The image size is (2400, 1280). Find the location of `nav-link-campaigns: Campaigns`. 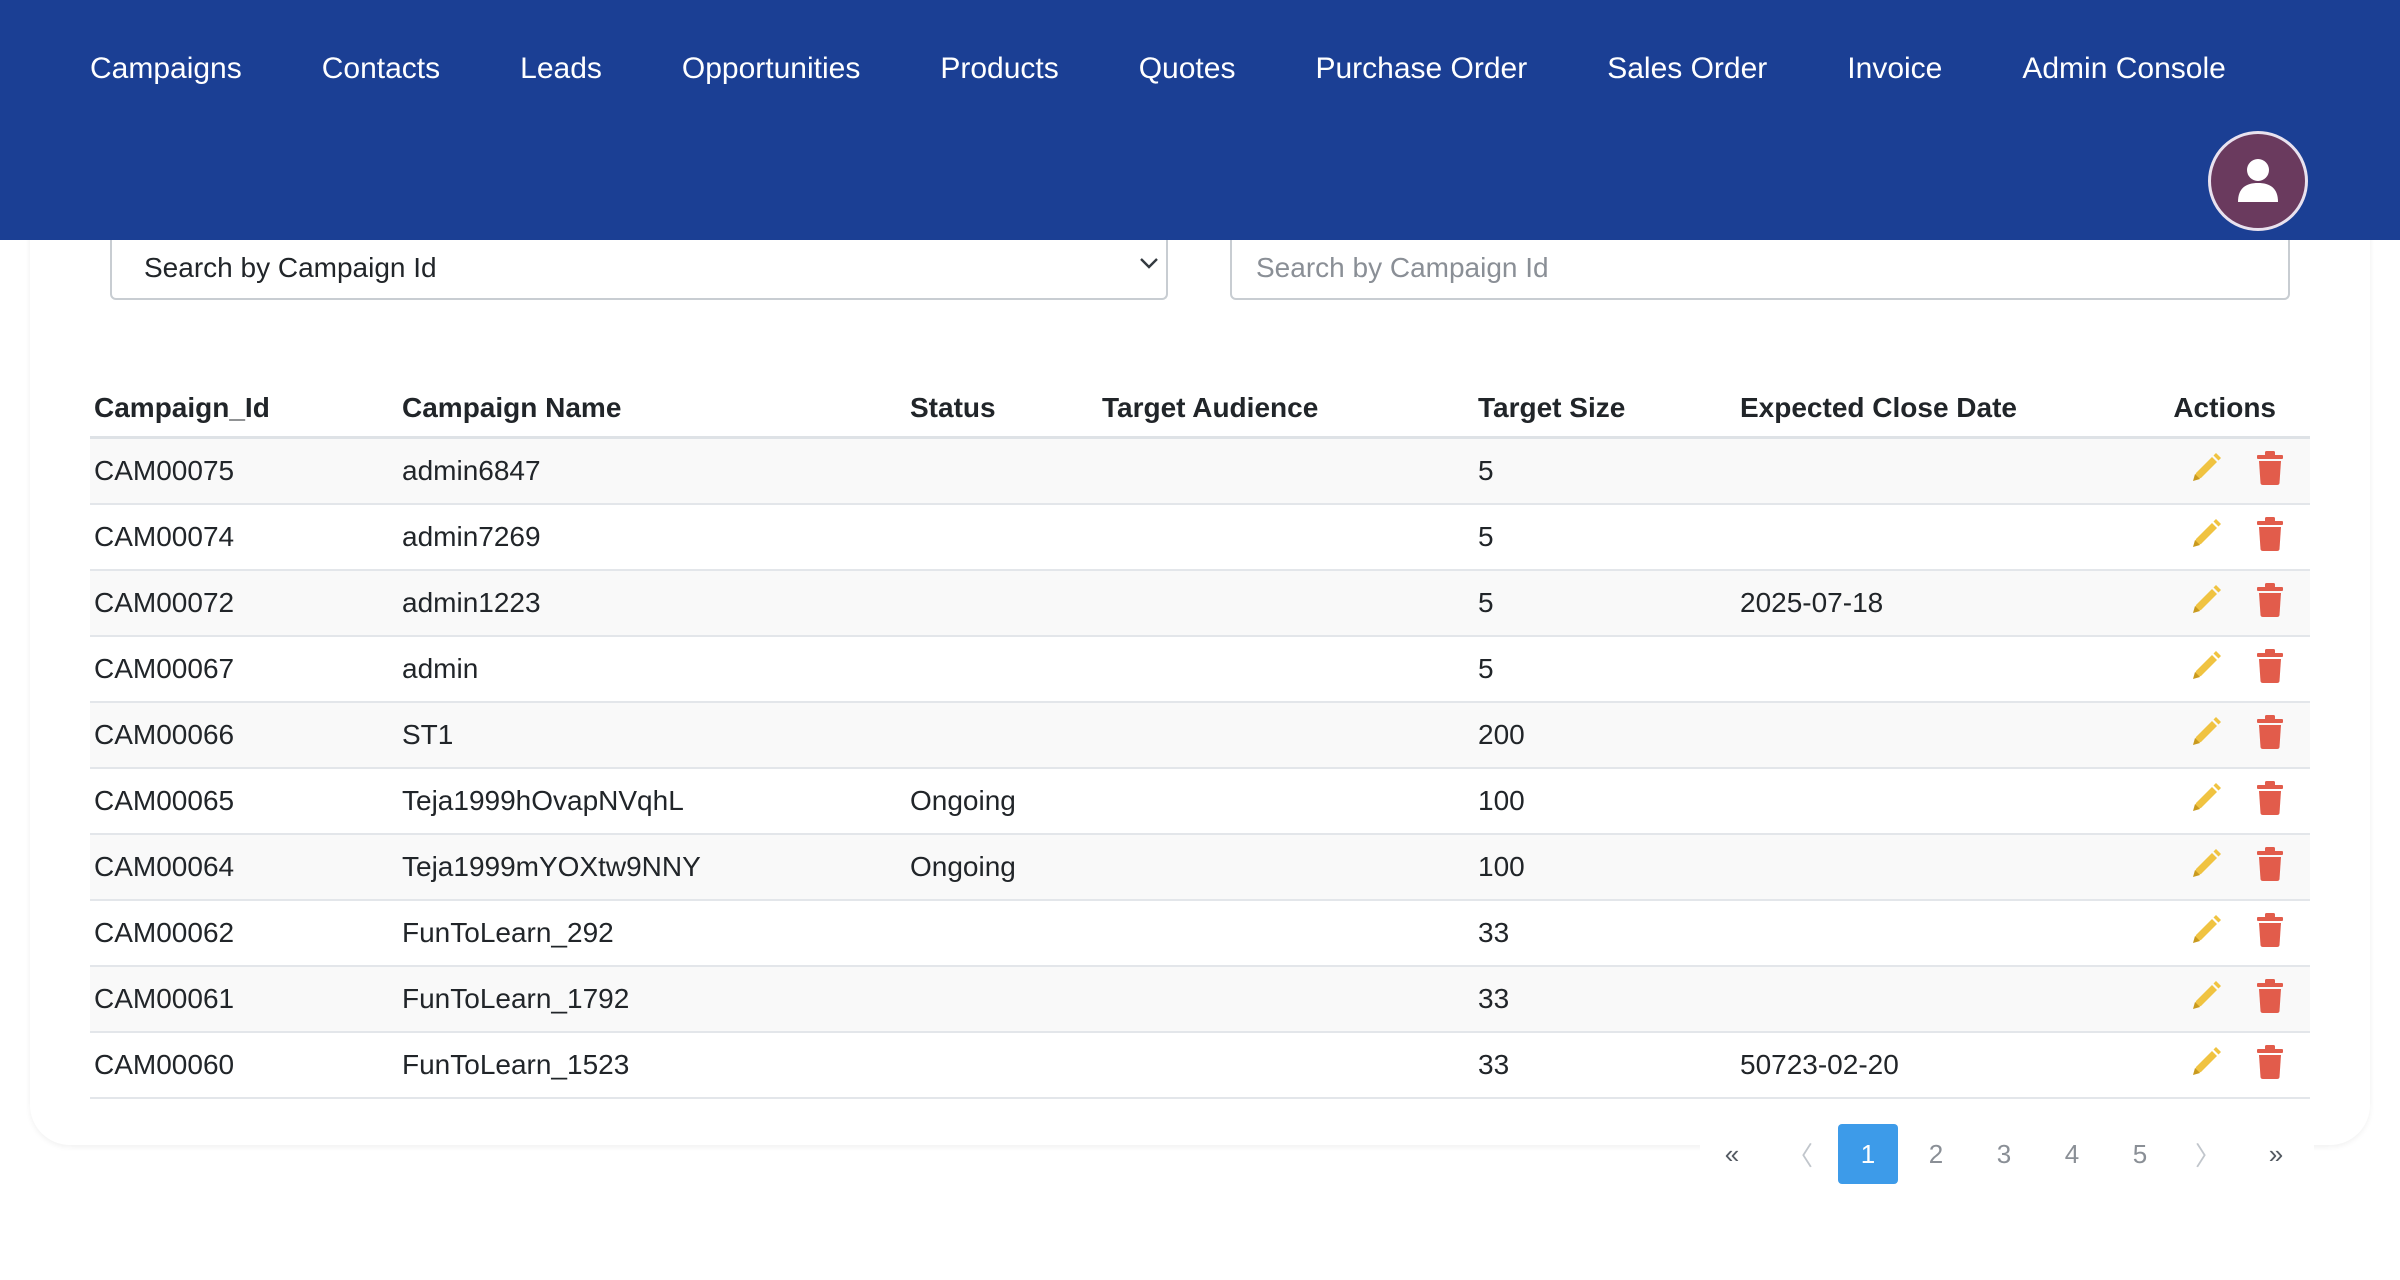

nav-link-campaigns: Campaigns is located at coordinates (166, 69).